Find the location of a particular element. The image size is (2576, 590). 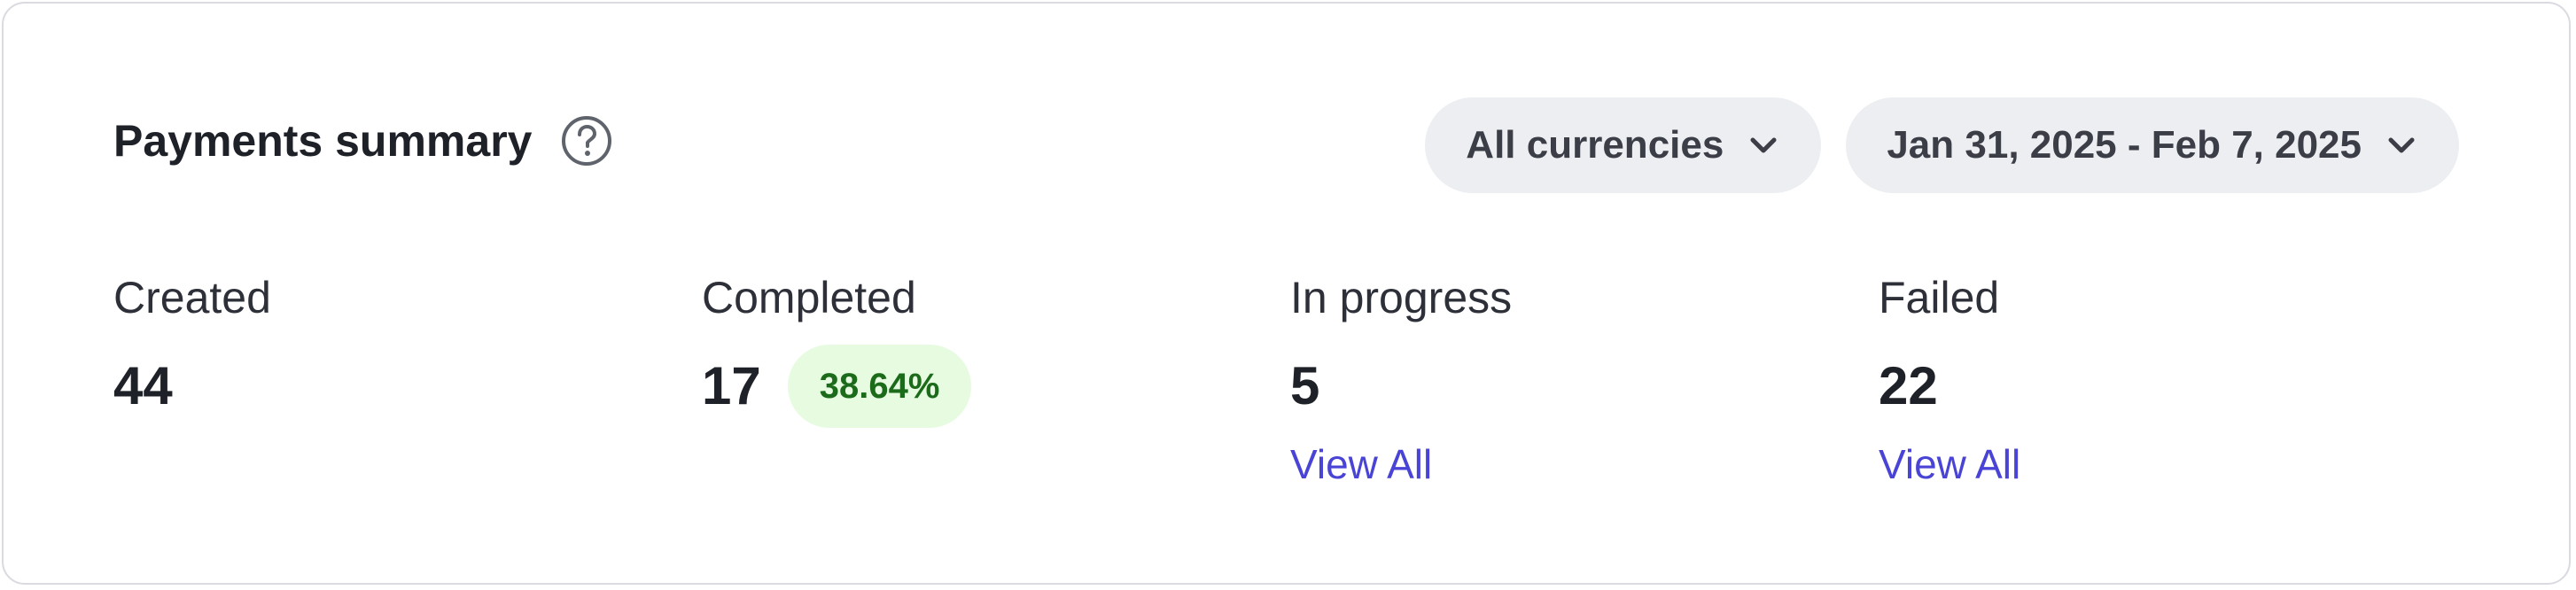

currency-dropdown-label: All currencies is located at coordinates (1595, 145).